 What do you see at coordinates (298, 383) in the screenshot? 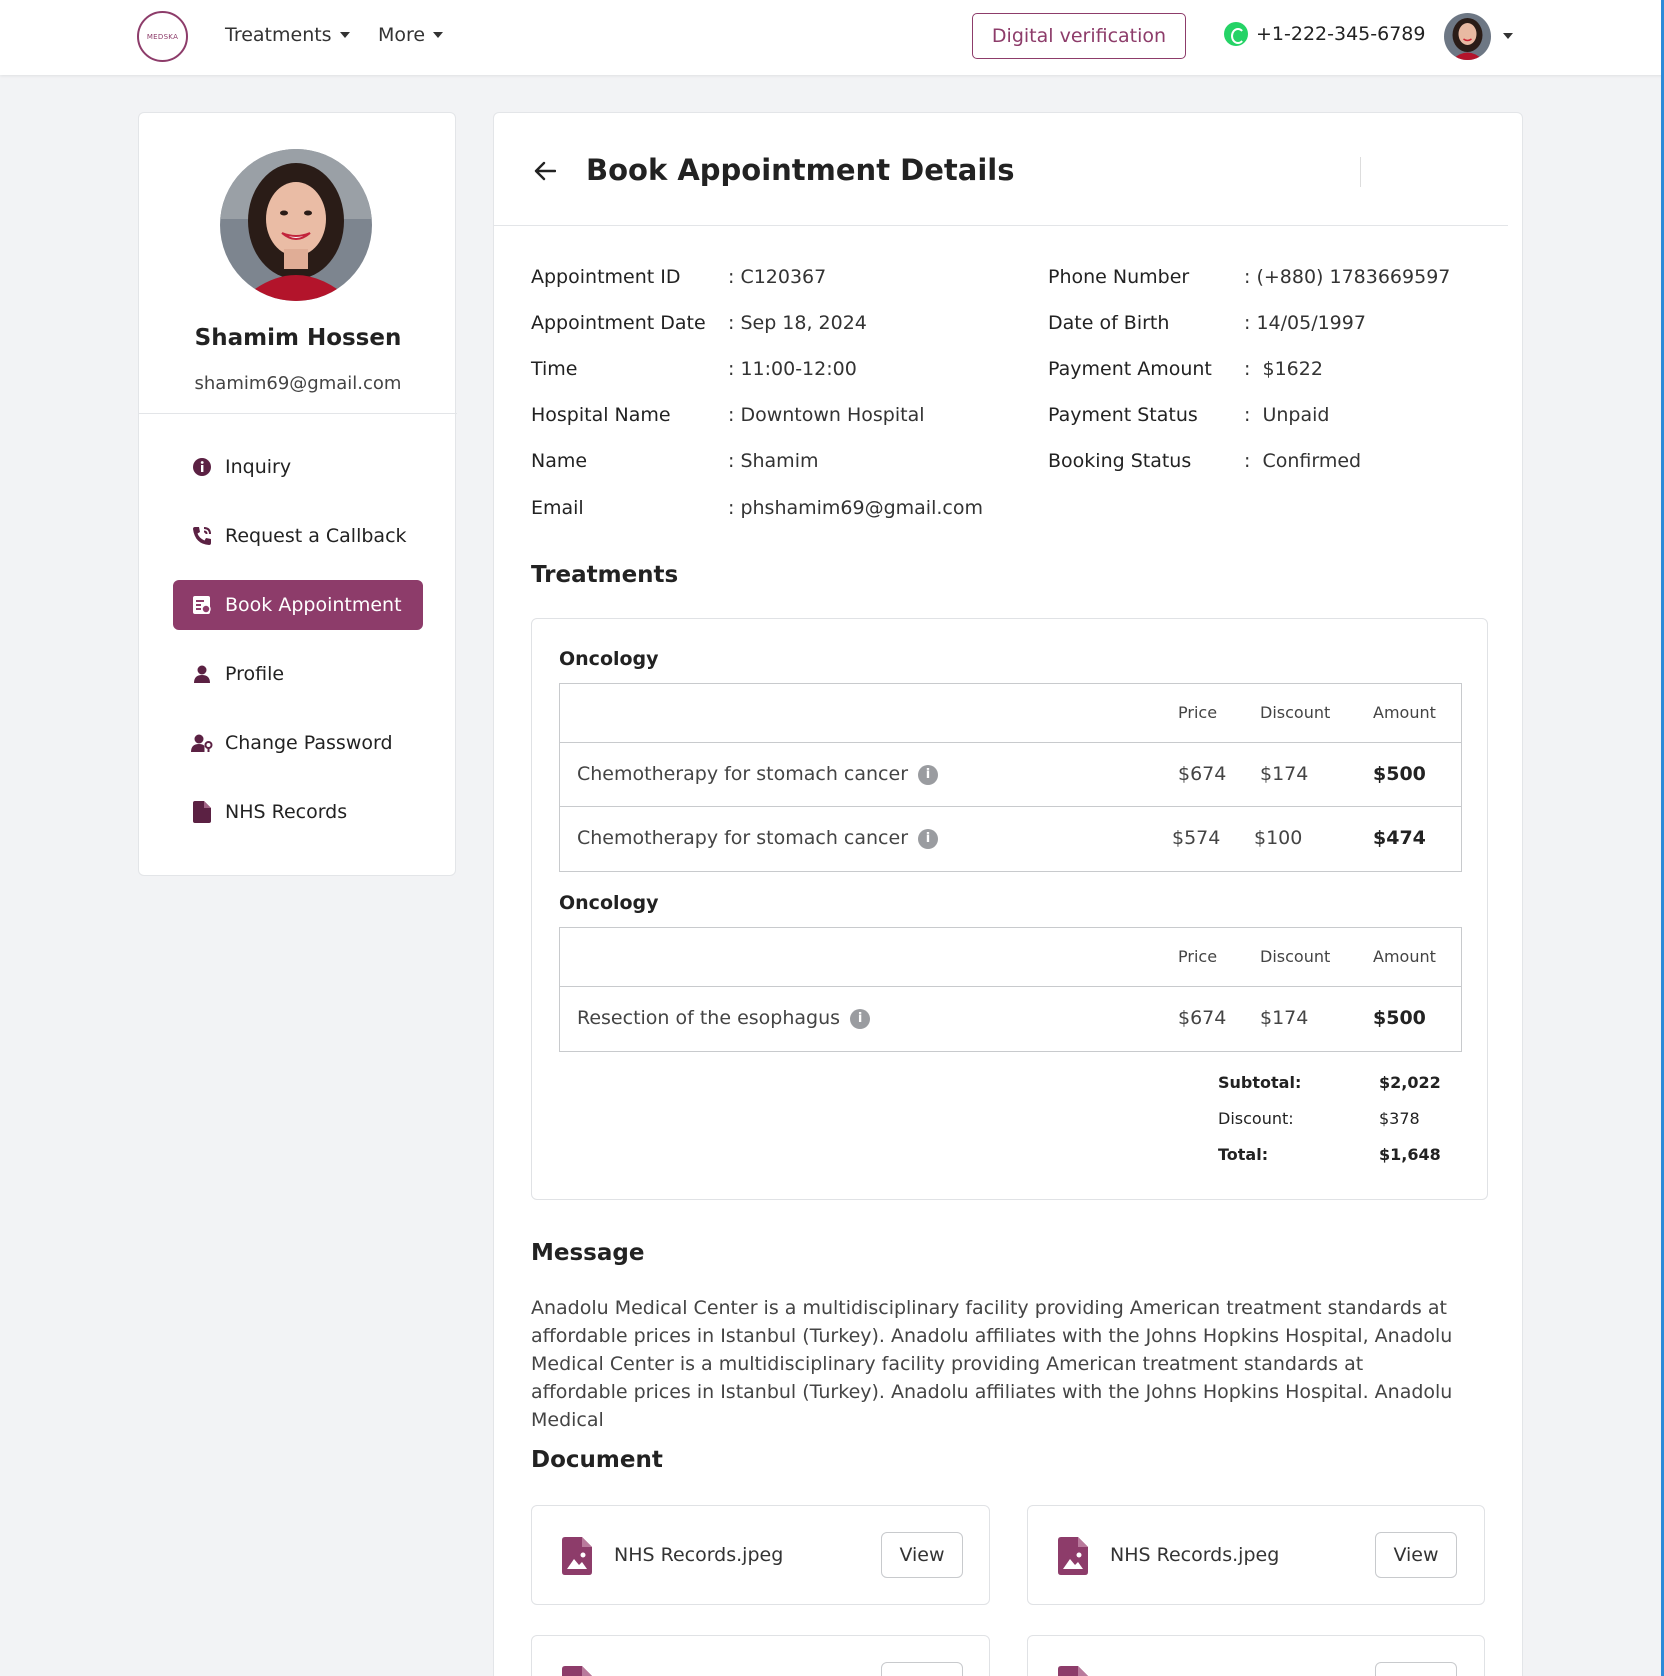
I see `user-email: shamim69@gmail.com` at bounding box center [298, 383].